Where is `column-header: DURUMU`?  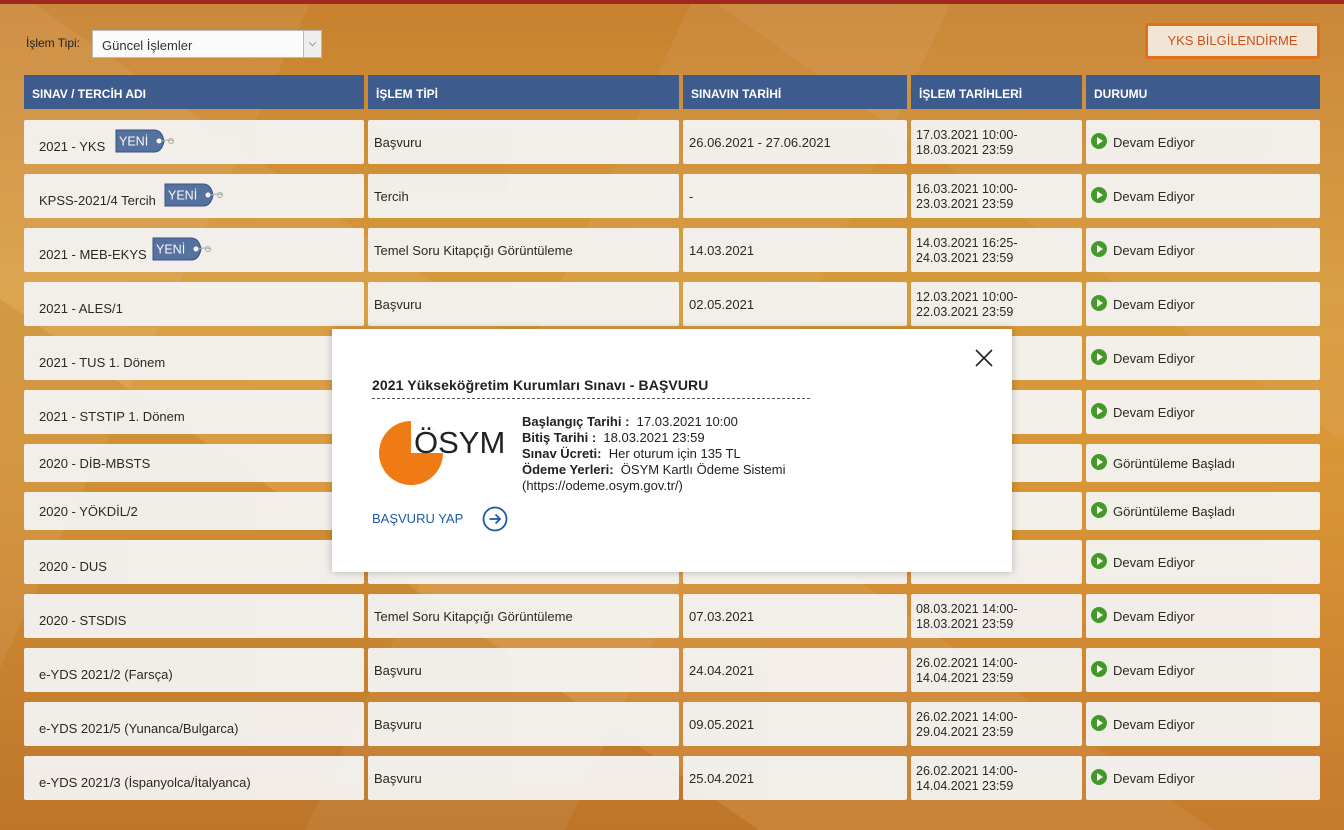
column-header: DURUMU is located at coordinates (1203, 92).